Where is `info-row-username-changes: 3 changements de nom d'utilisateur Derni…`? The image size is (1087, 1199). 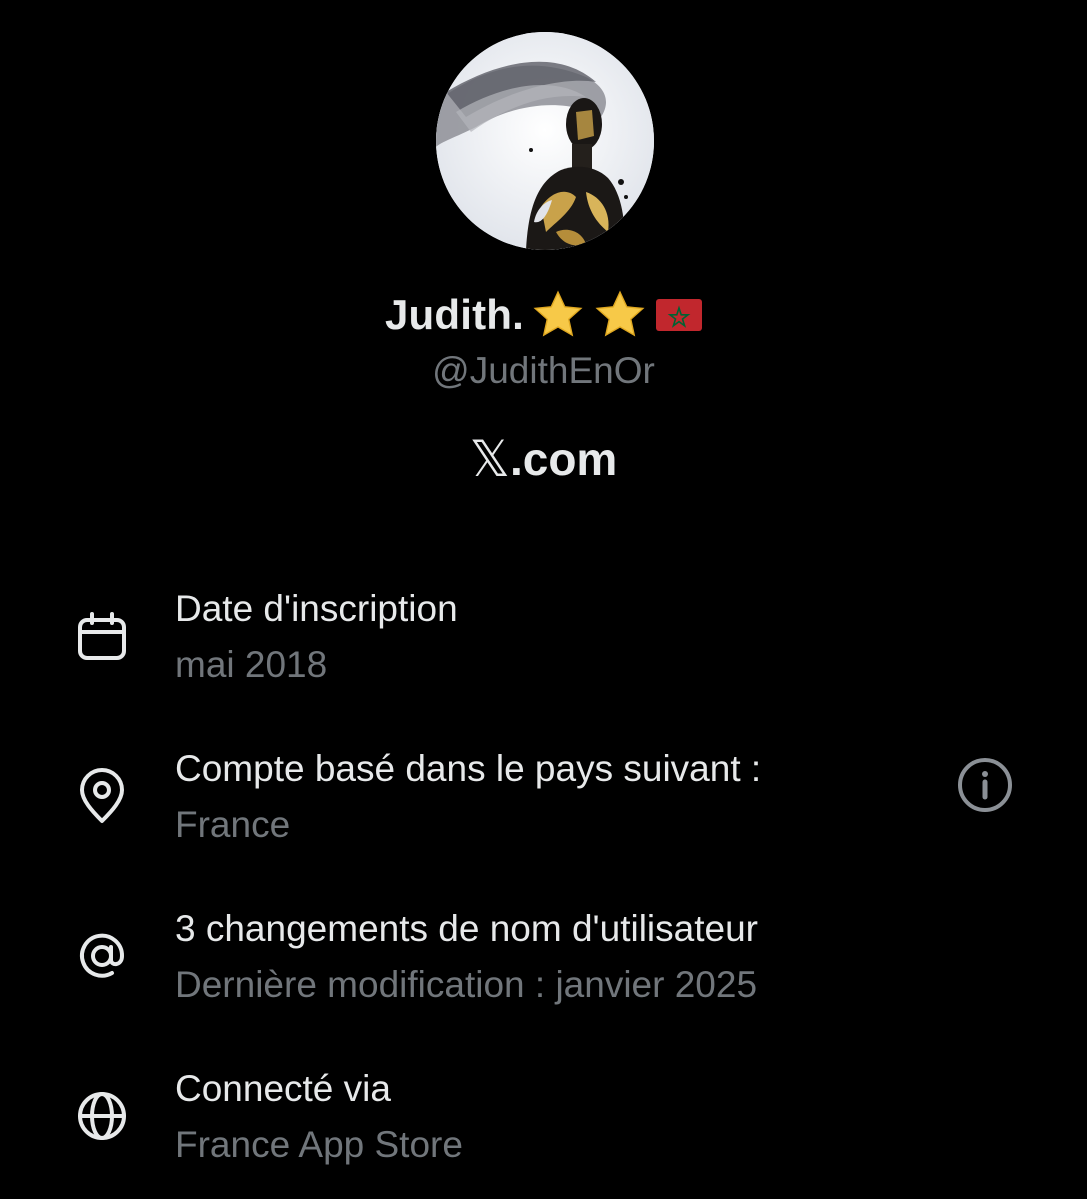
info-row-username-changes: 3 changements de nom d'utilisateur Derni… is located at coordinates (543, 968).